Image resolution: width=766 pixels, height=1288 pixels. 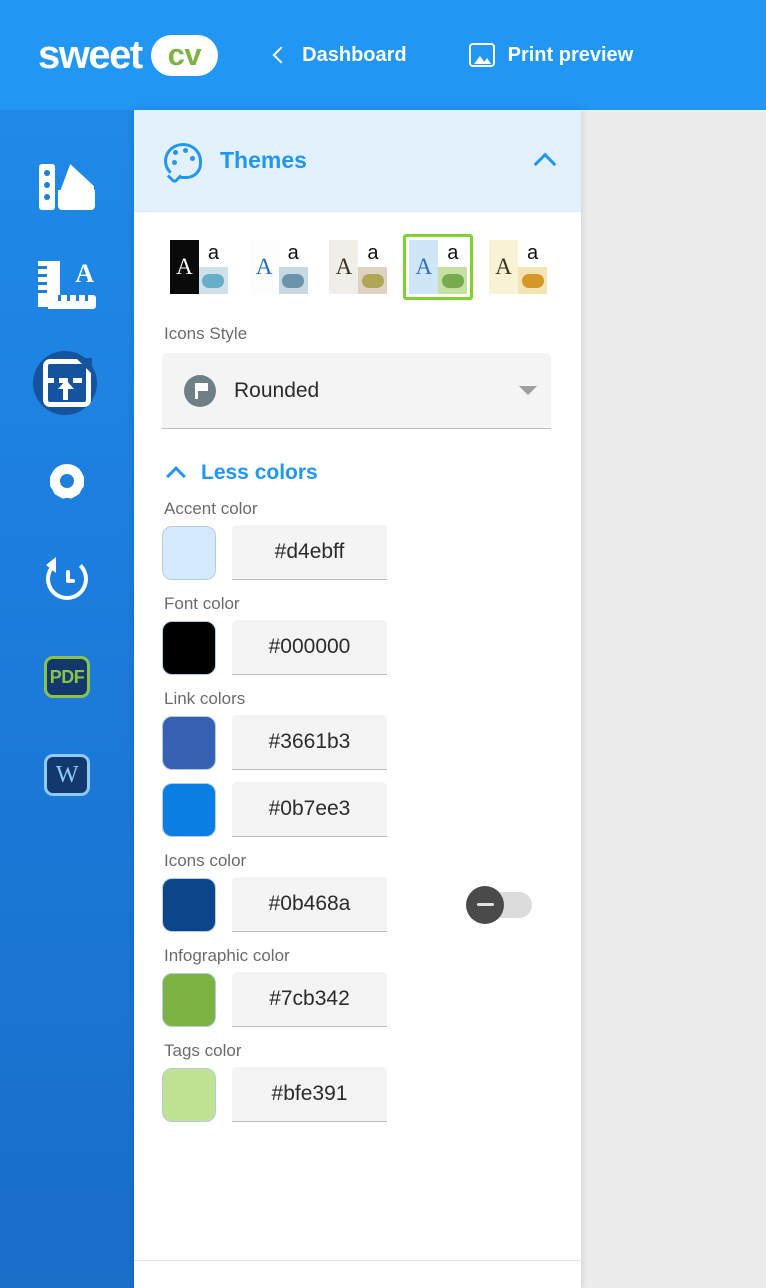 I want to click on palette-icon, so click(x=183, y=163).